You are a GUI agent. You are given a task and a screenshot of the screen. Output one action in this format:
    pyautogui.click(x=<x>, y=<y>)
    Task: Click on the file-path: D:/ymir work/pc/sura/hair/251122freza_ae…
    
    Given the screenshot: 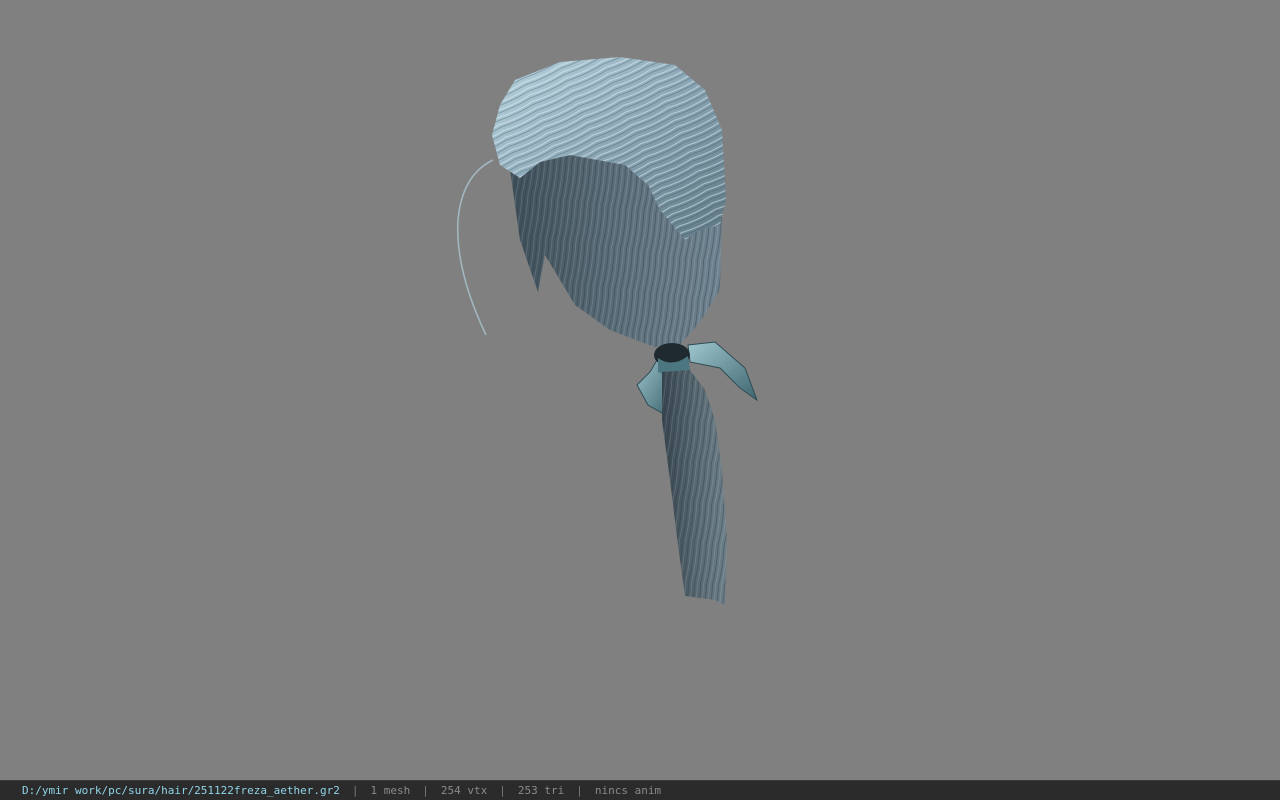 What is the action you would take?
    pyautogui.click(x=181, y=790)
    